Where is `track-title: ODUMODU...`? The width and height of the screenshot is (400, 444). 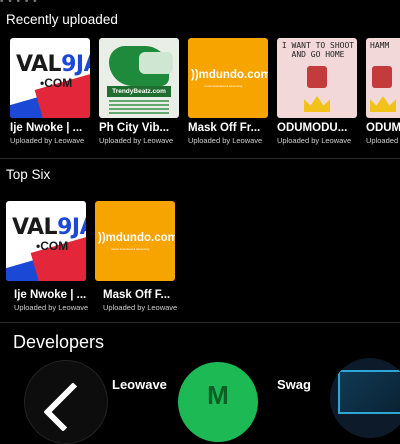 track-title: ODUMODU... is located at coordinates (312, 128).